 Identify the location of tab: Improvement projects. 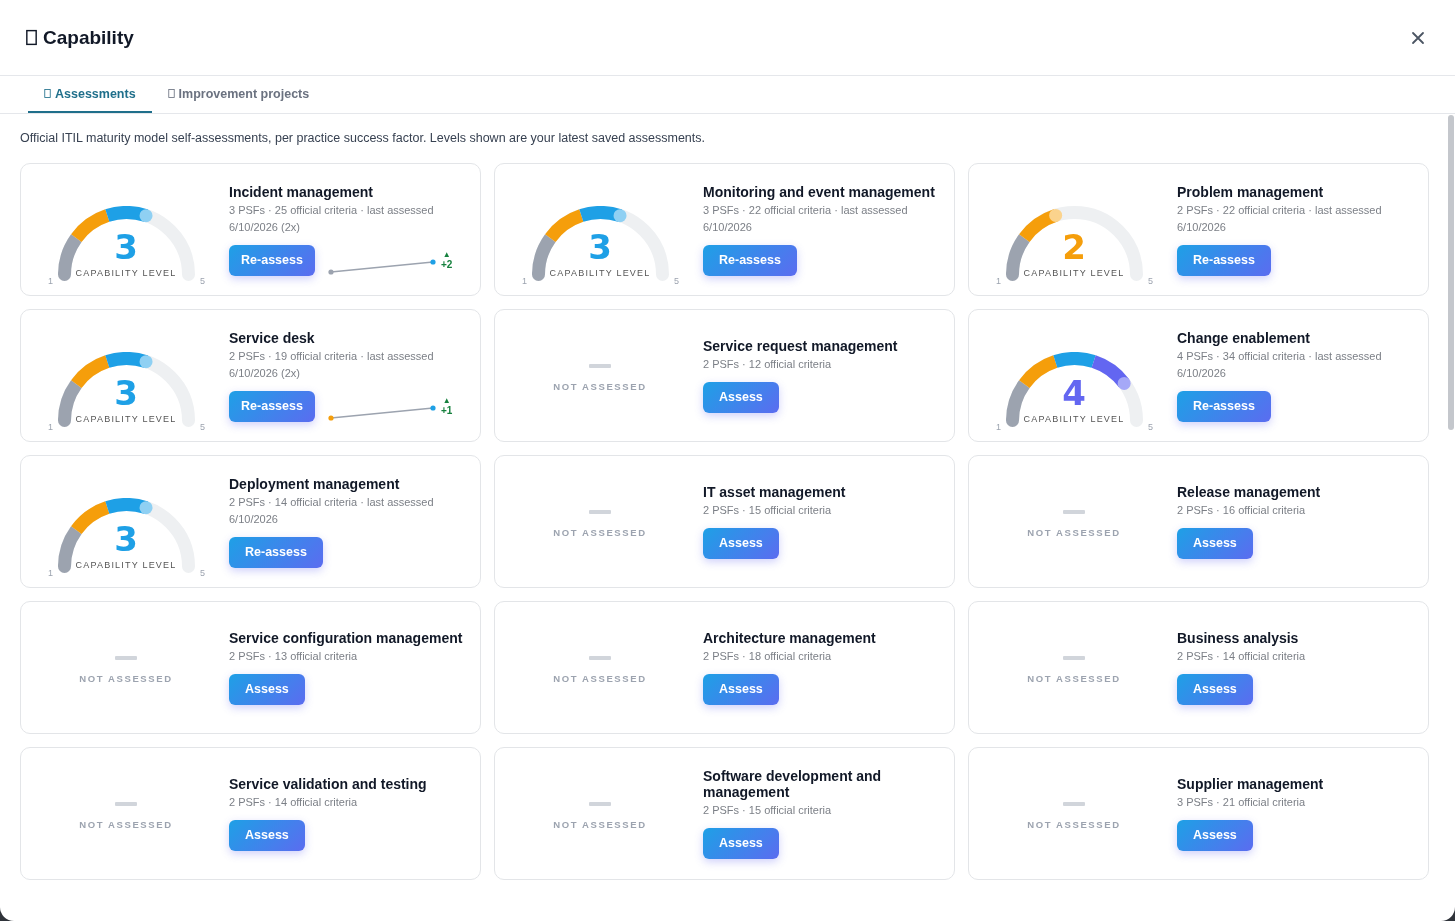
(238, 94).